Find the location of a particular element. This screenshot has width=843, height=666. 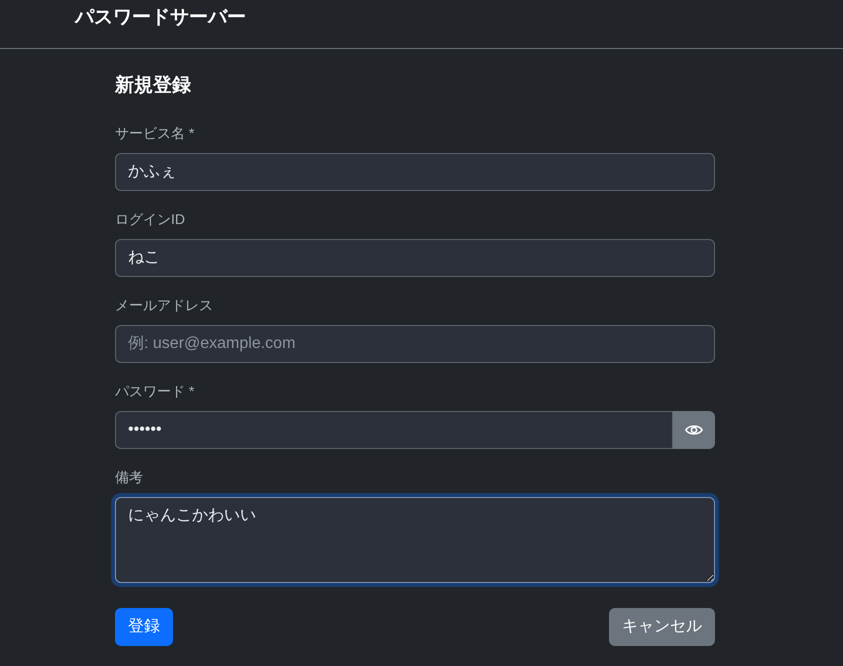

text-input: ねこ is located at coordinates (415, 258).